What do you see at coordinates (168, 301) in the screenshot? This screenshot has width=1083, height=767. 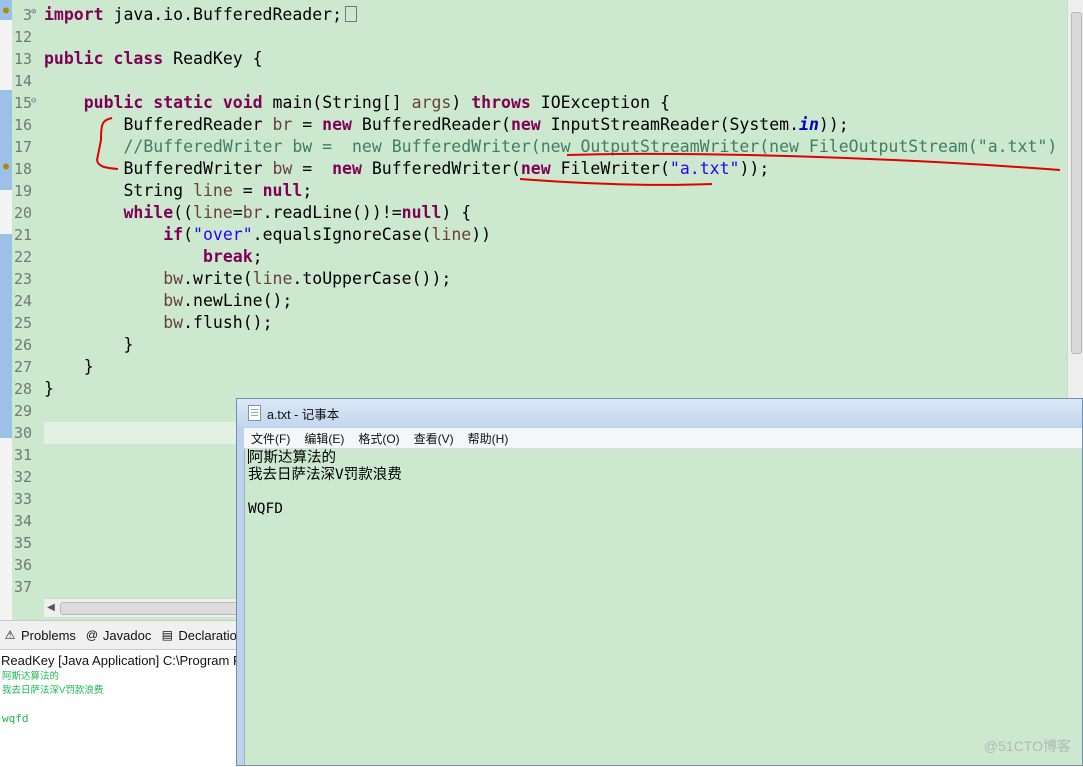 I see `code-line: bw.newLine();` at bounding box center [168, 301].